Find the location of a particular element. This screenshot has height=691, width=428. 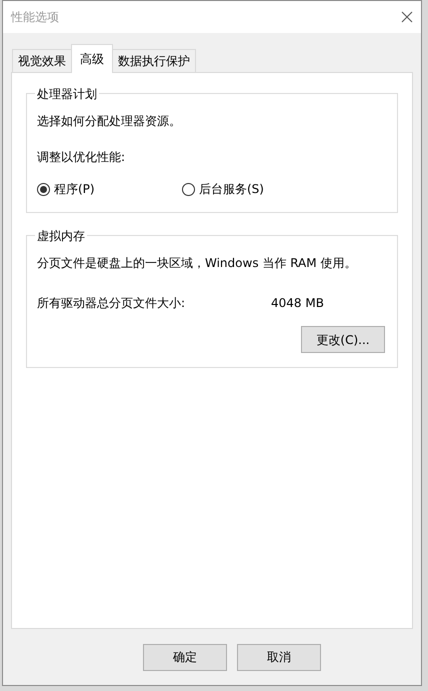

group-title: 处理器计划 is located at coordinates (67, 94).